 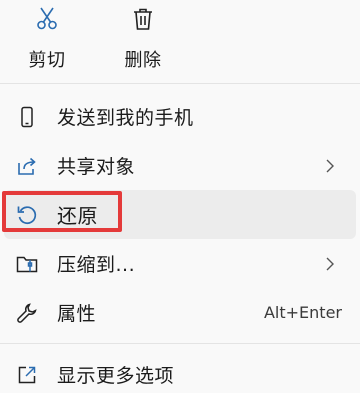 I want to click on wrench-icon, so click(x=27, y=313).